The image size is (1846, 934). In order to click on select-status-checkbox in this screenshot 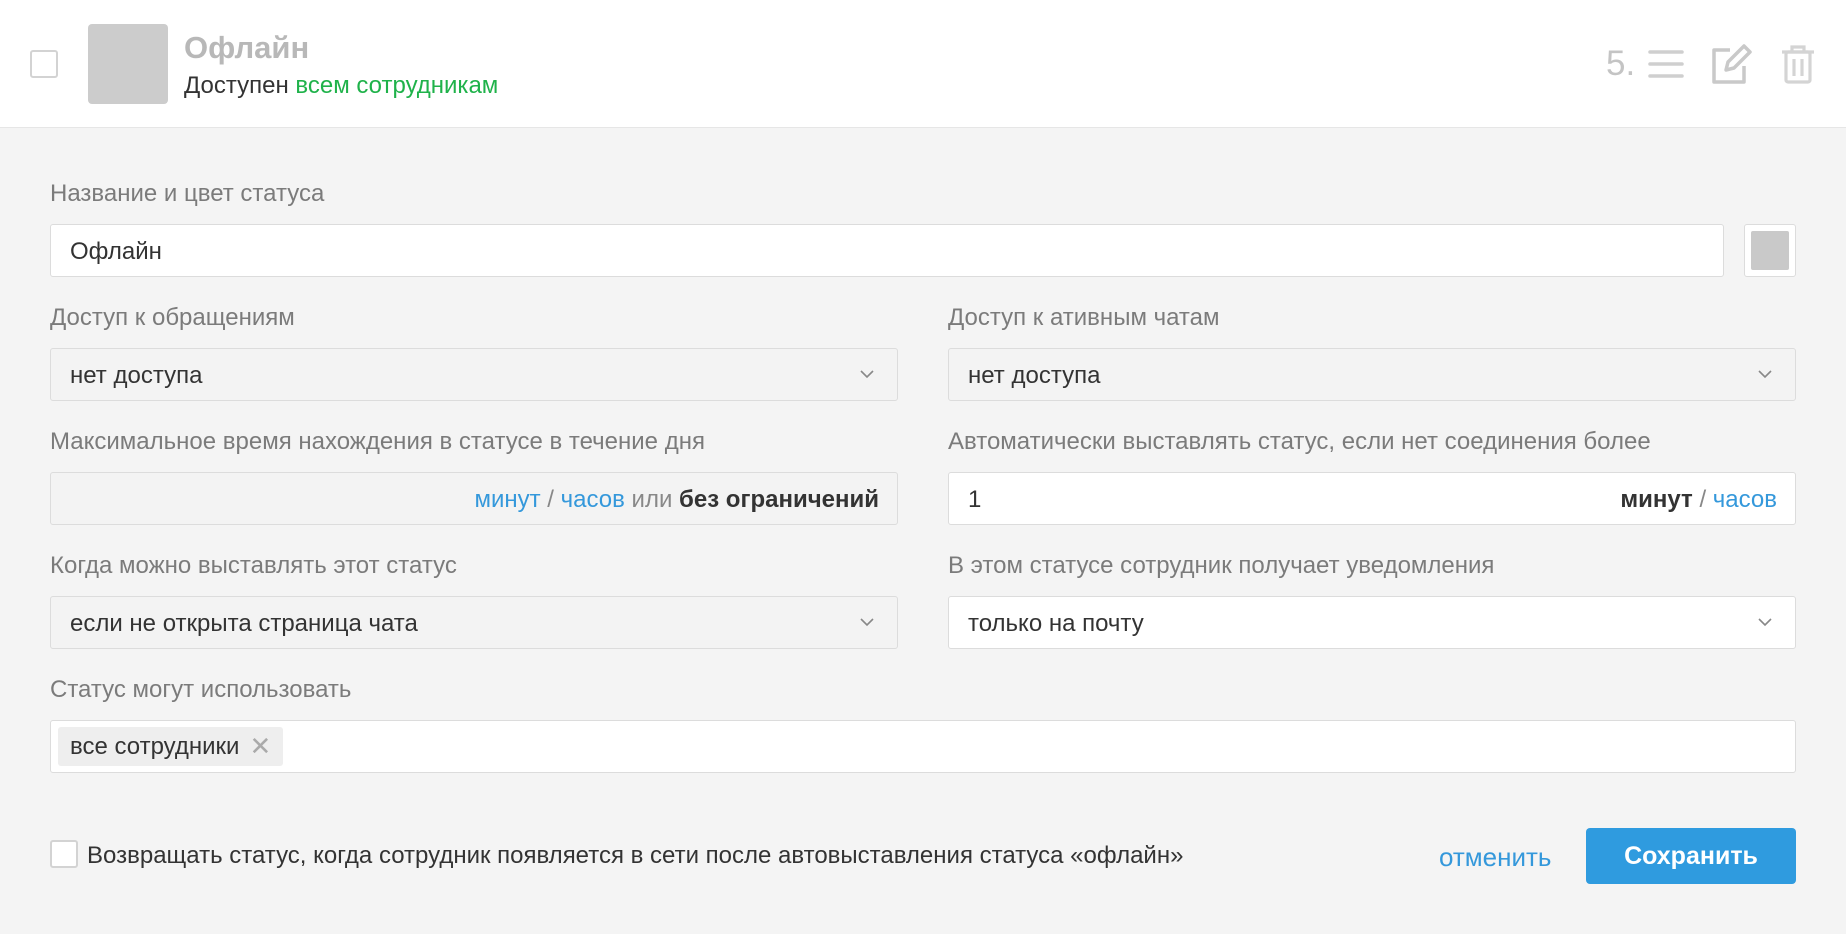, I will do `click(44, 64)`.